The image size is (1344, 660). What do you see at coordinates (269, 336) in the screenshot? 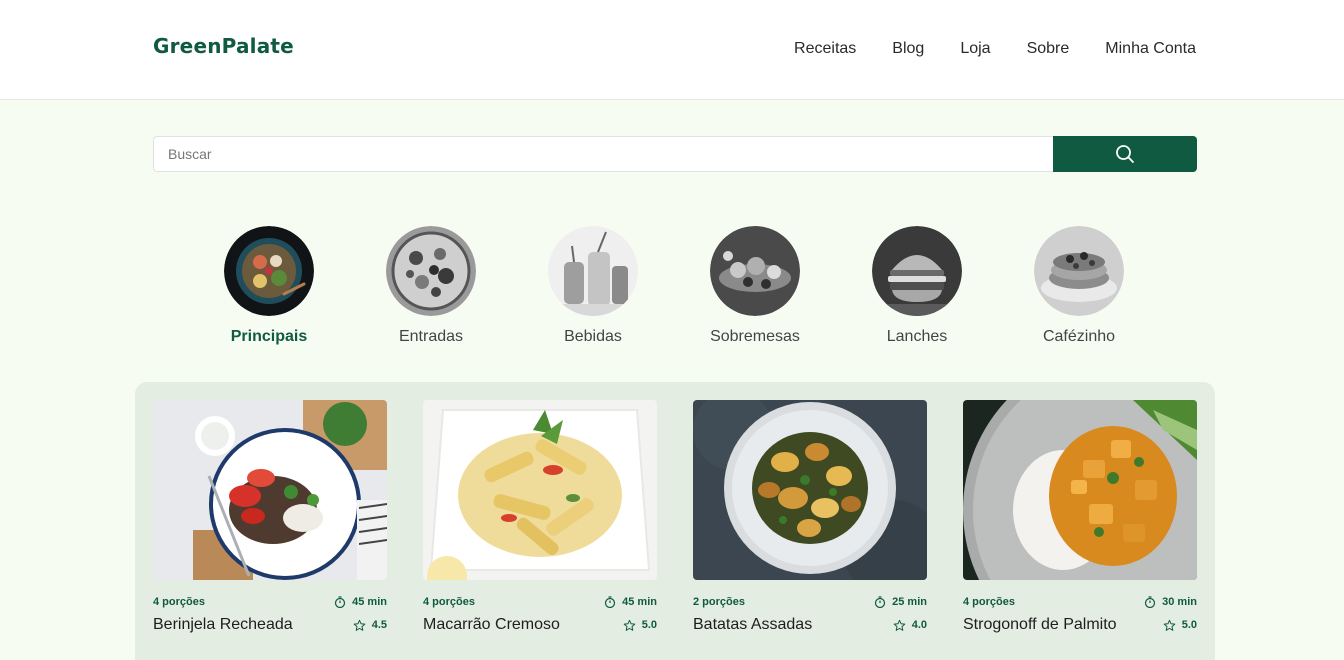
I see `category-label: Principais` at bounding box center [269, 336].